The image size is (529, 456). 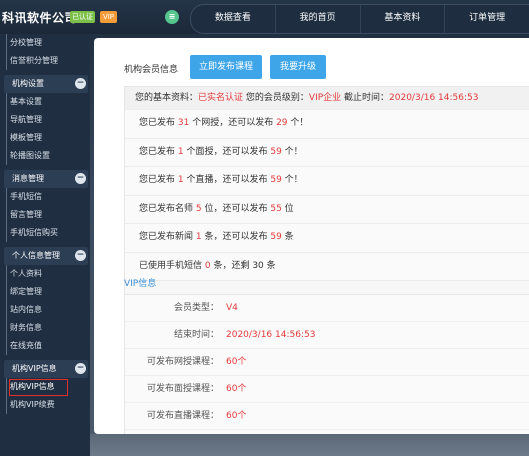 I want to click on info-text: 条, so click(x=287, y=237).